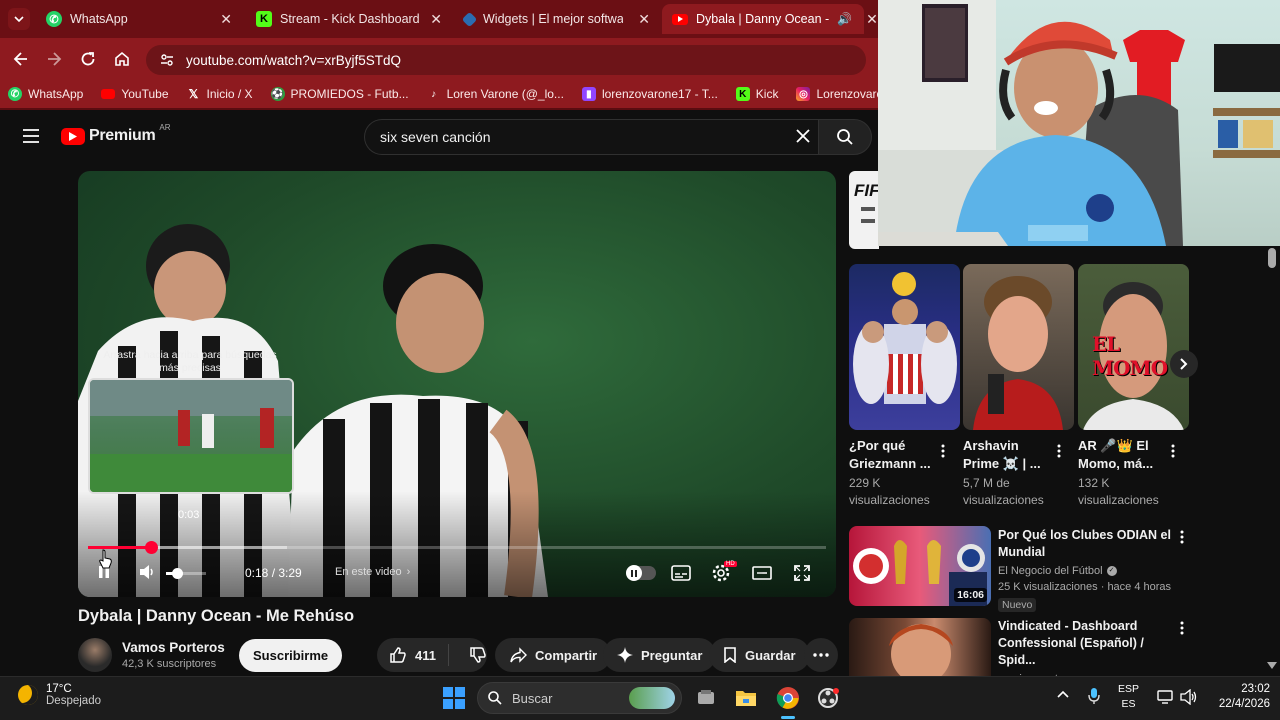  What do you see at coordinates (802, 573) in the screenshot?
I see `fullscreen-button` at bounding box center [802, 573].